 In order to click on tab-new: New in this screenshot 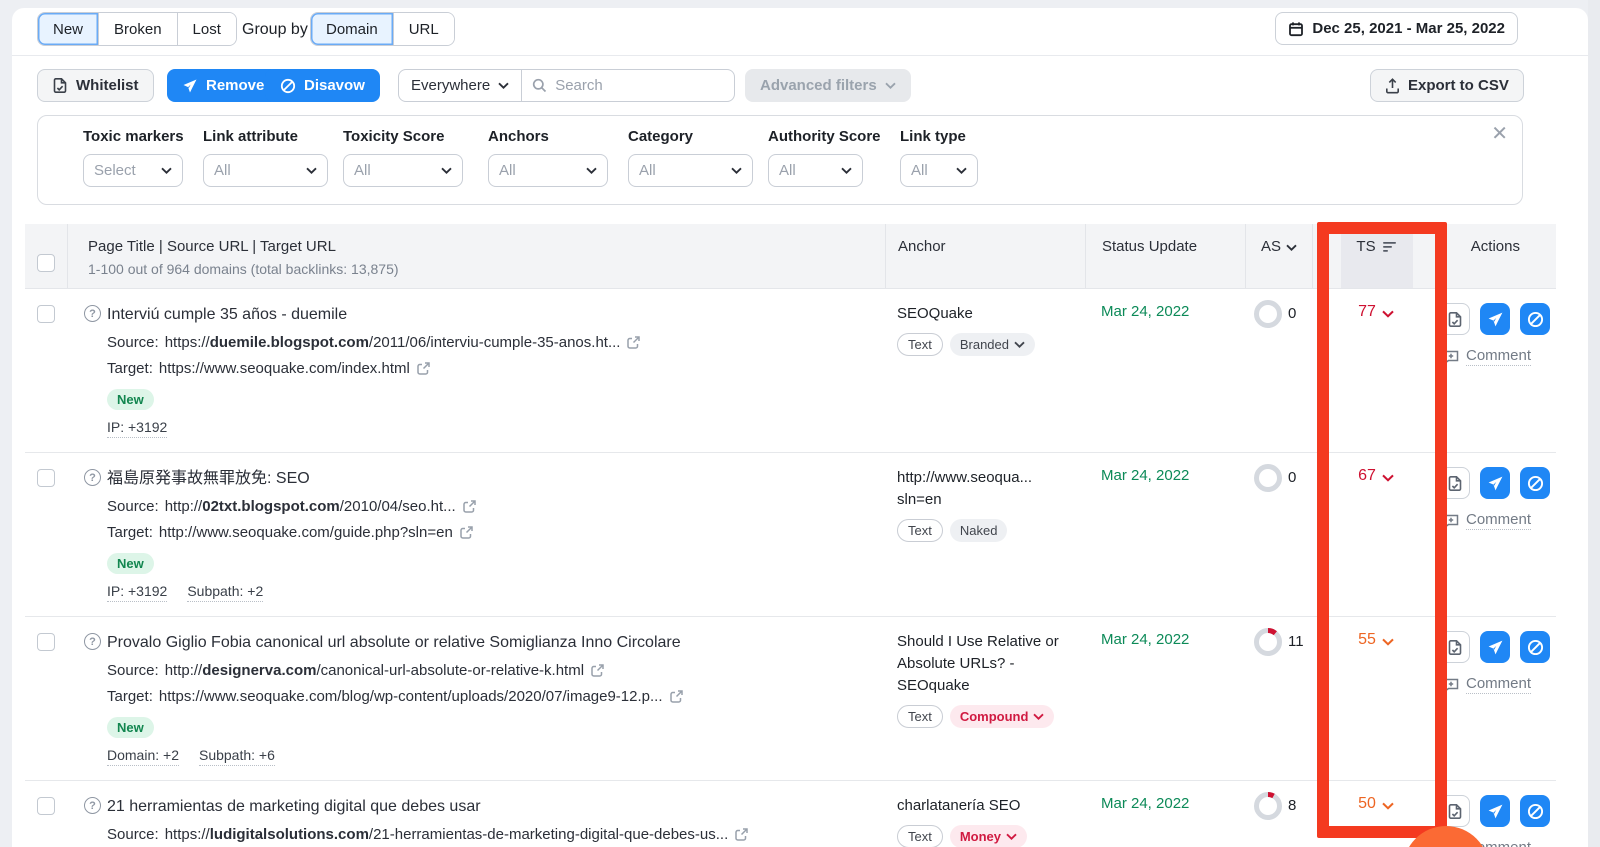, I will do `click(69, 29)`.